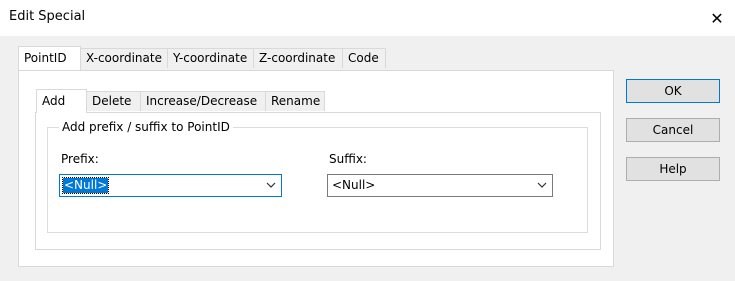 Image resolution: width=735 pixels, height=281 pixels. Describe the element at coordinates (45, 58) in the screenshot. I see `tab-label: PointID` at that location.